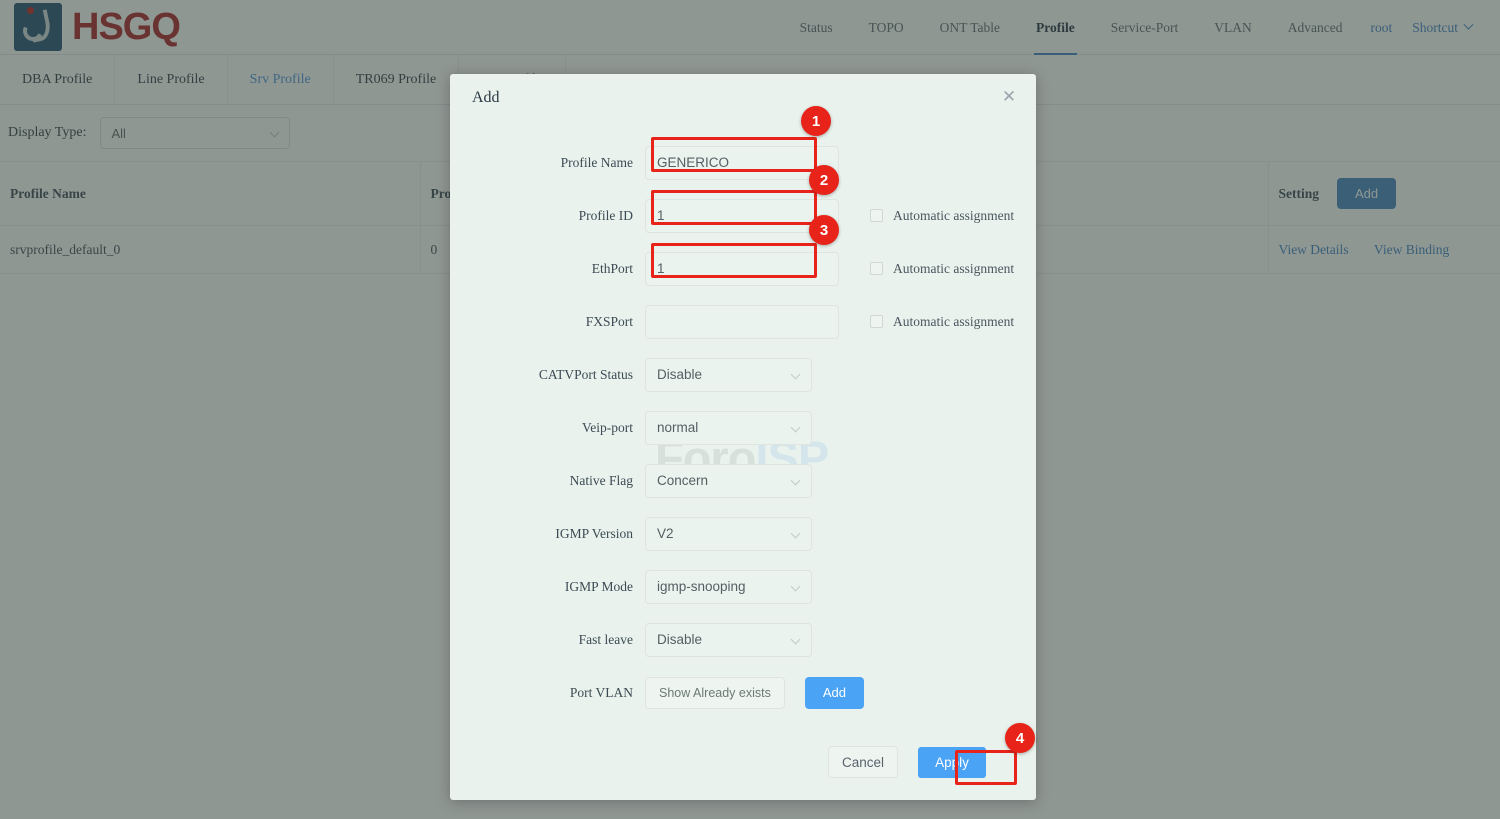 This screenshot has width=1500, height=819. What do you see at coordinates (596, 162) in the screenshot?
I see `profile-name-label: Profile Name` at bounding box center [596, 162].